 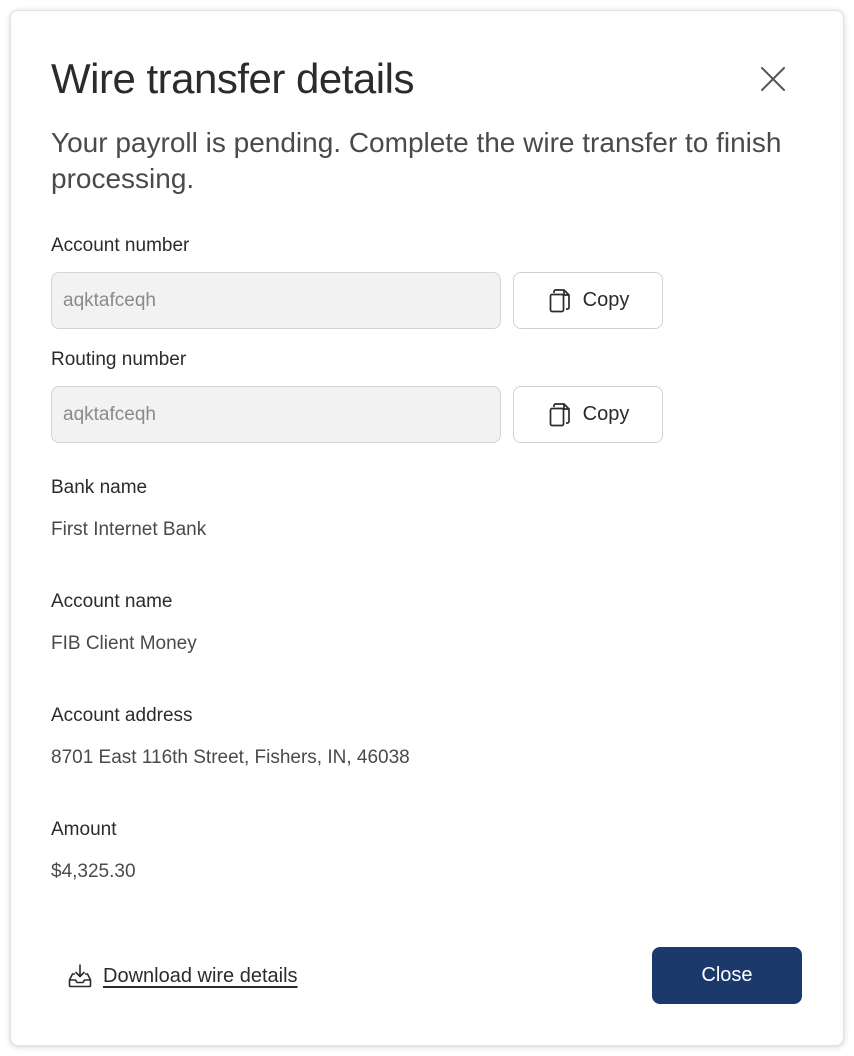 What do you see at coordinates (124, 643) in the screenshot?
I see `account-name-value: FIB Client Money` at bounding box center [124, 643].